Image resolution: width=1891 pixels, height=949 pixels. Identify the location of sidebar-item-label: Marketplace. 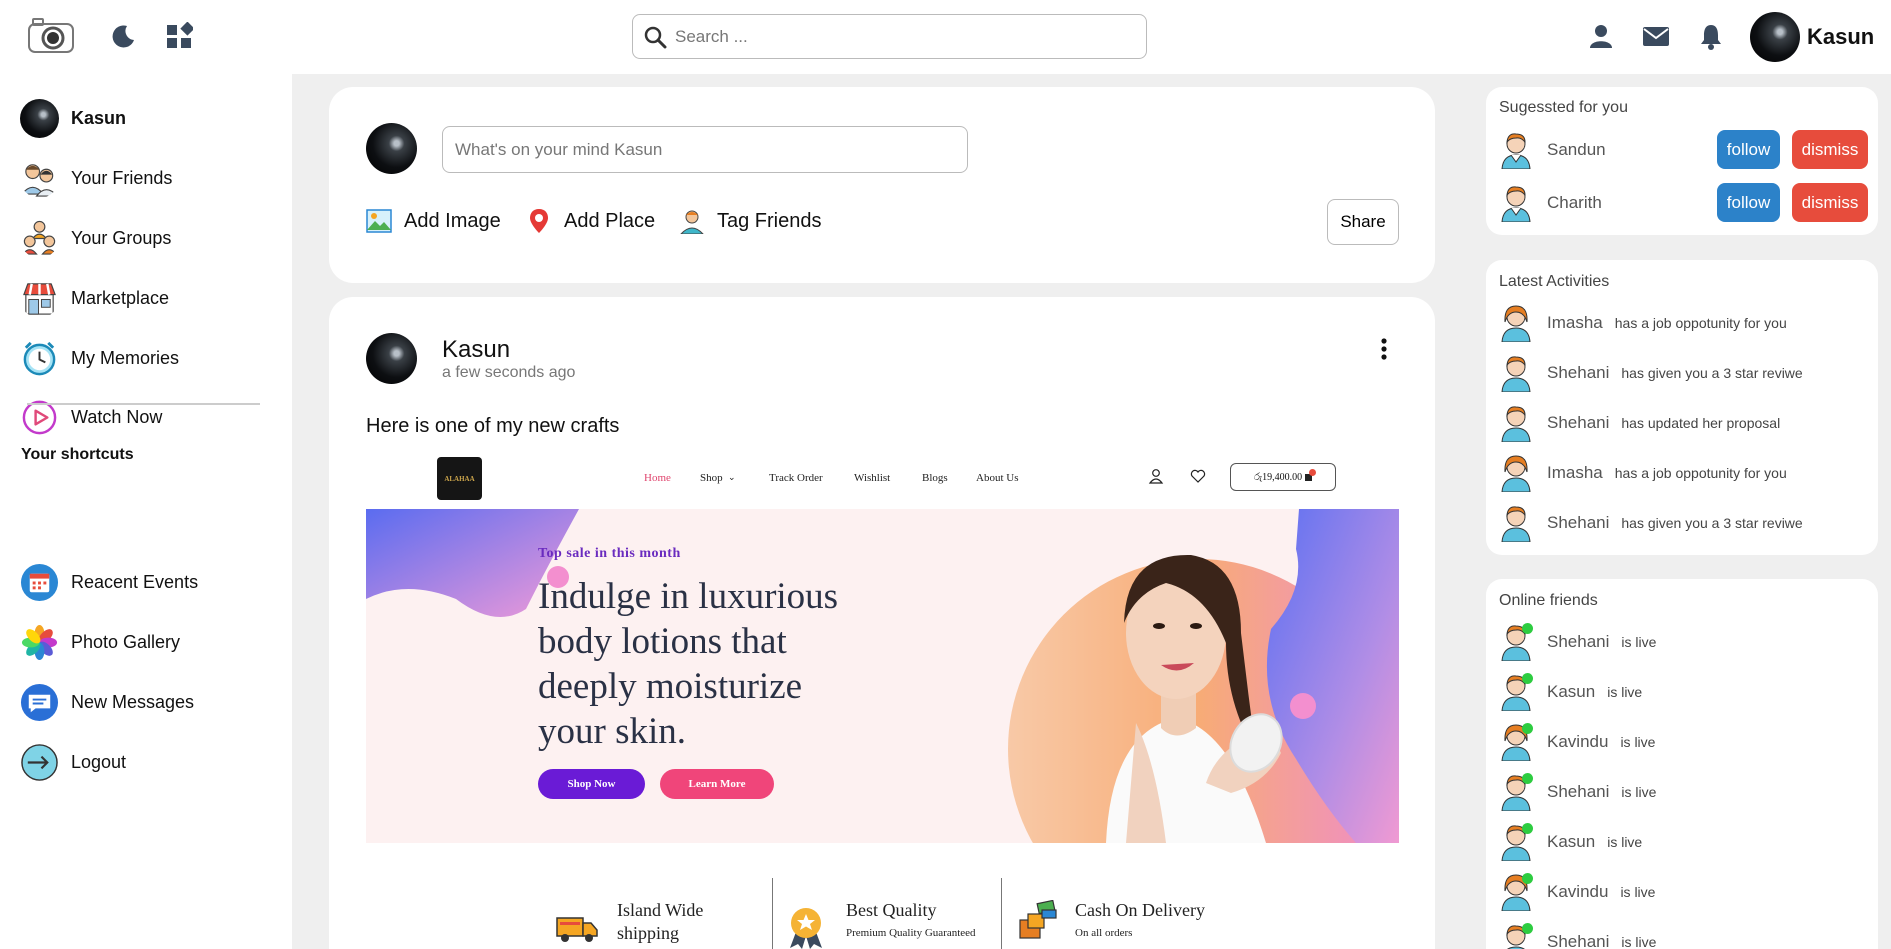
(120, 297).